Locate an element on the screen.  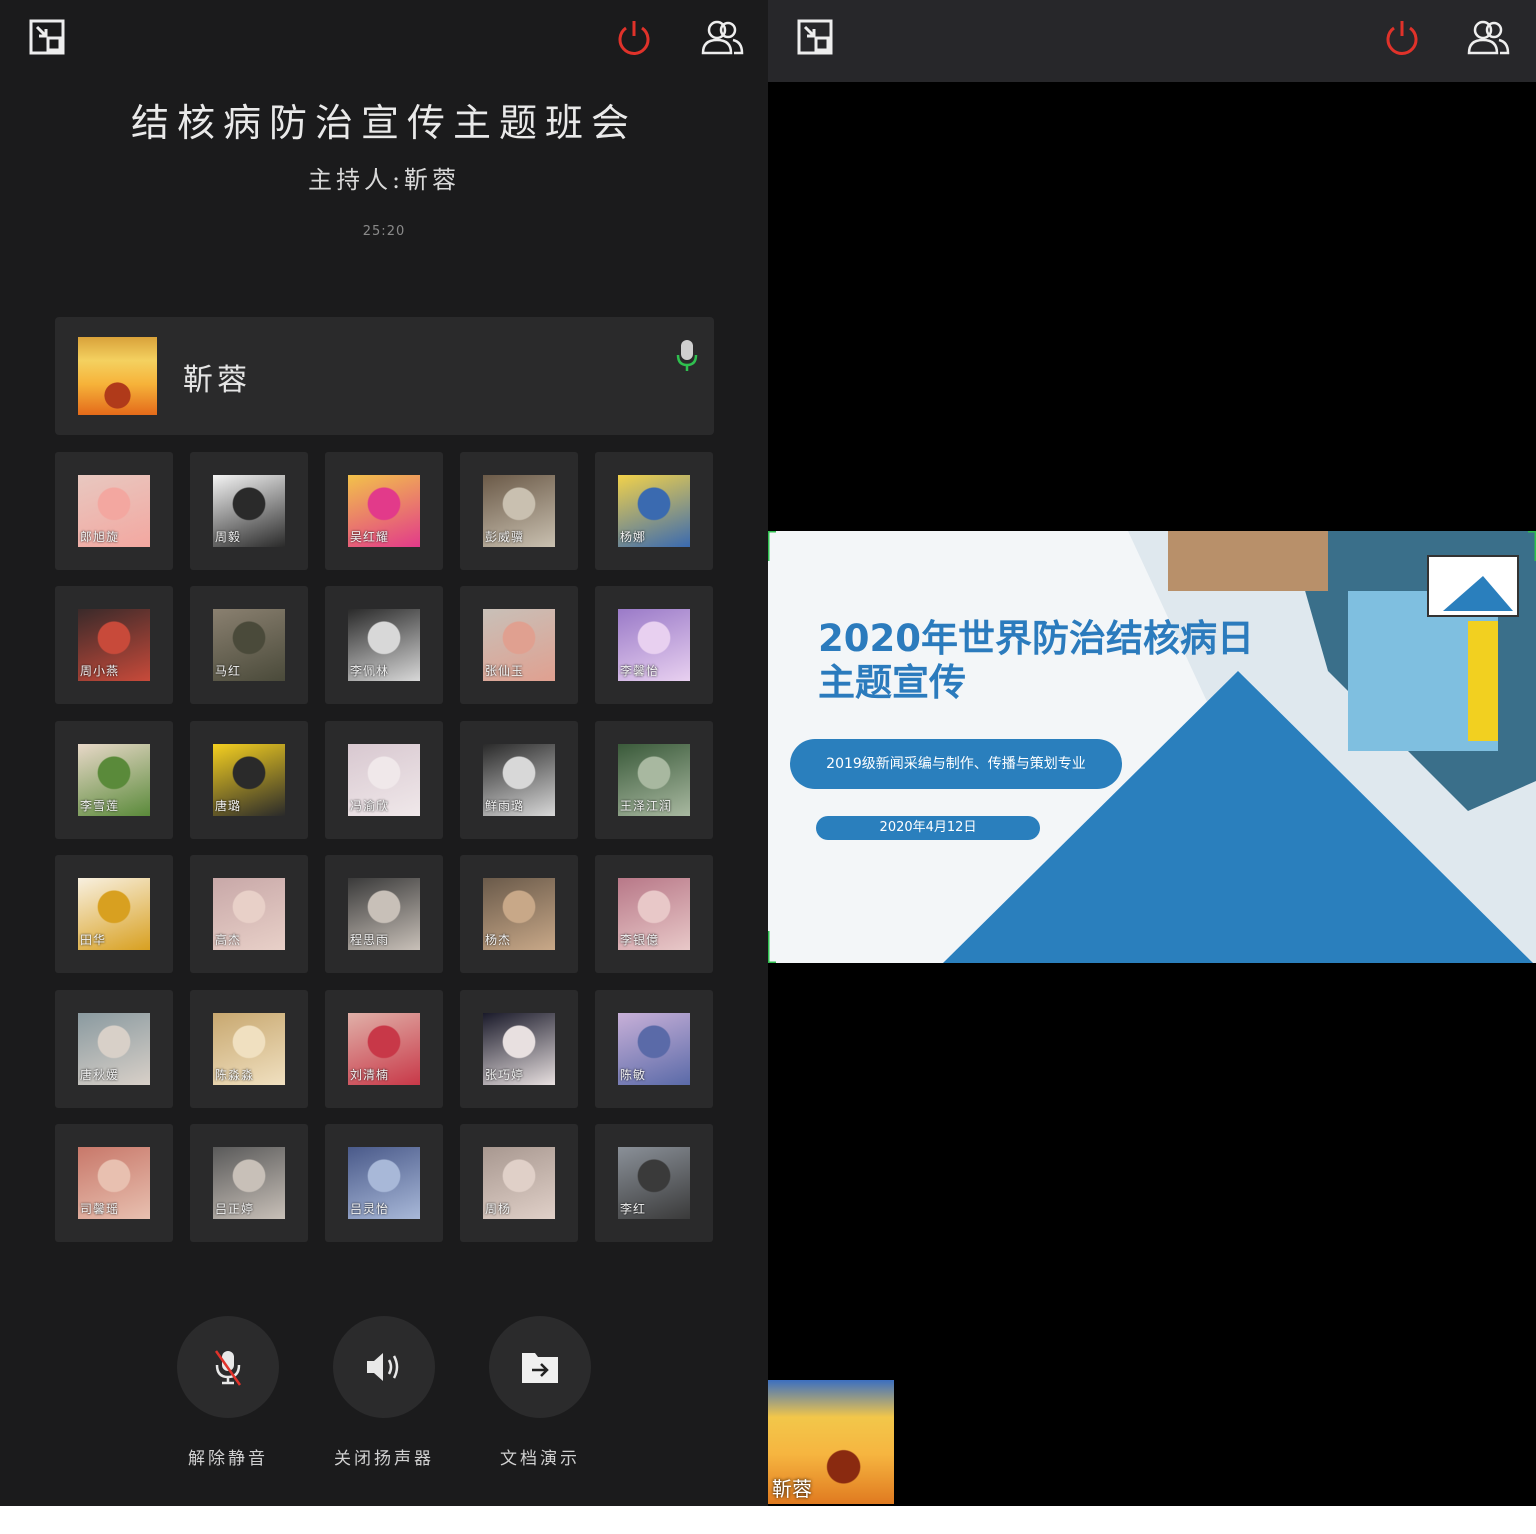
participant-name: 李银億 is located at coordinates (640, 940).